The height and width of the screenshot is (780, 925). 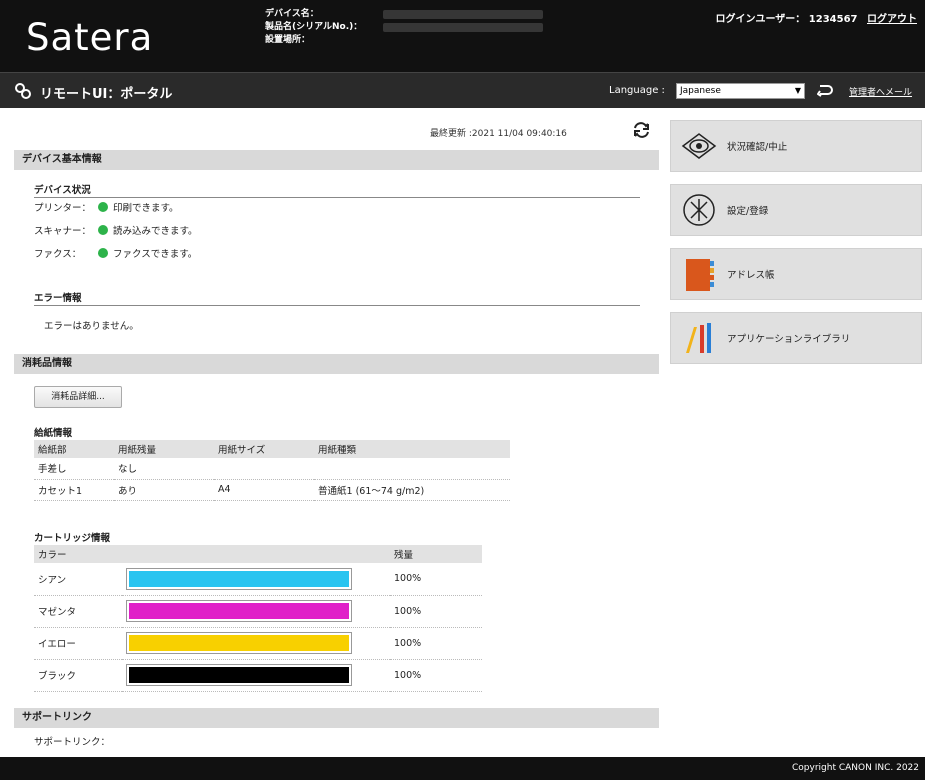 I want to click on cartridge-row: シアン 100%, so click(x=258, y=579).